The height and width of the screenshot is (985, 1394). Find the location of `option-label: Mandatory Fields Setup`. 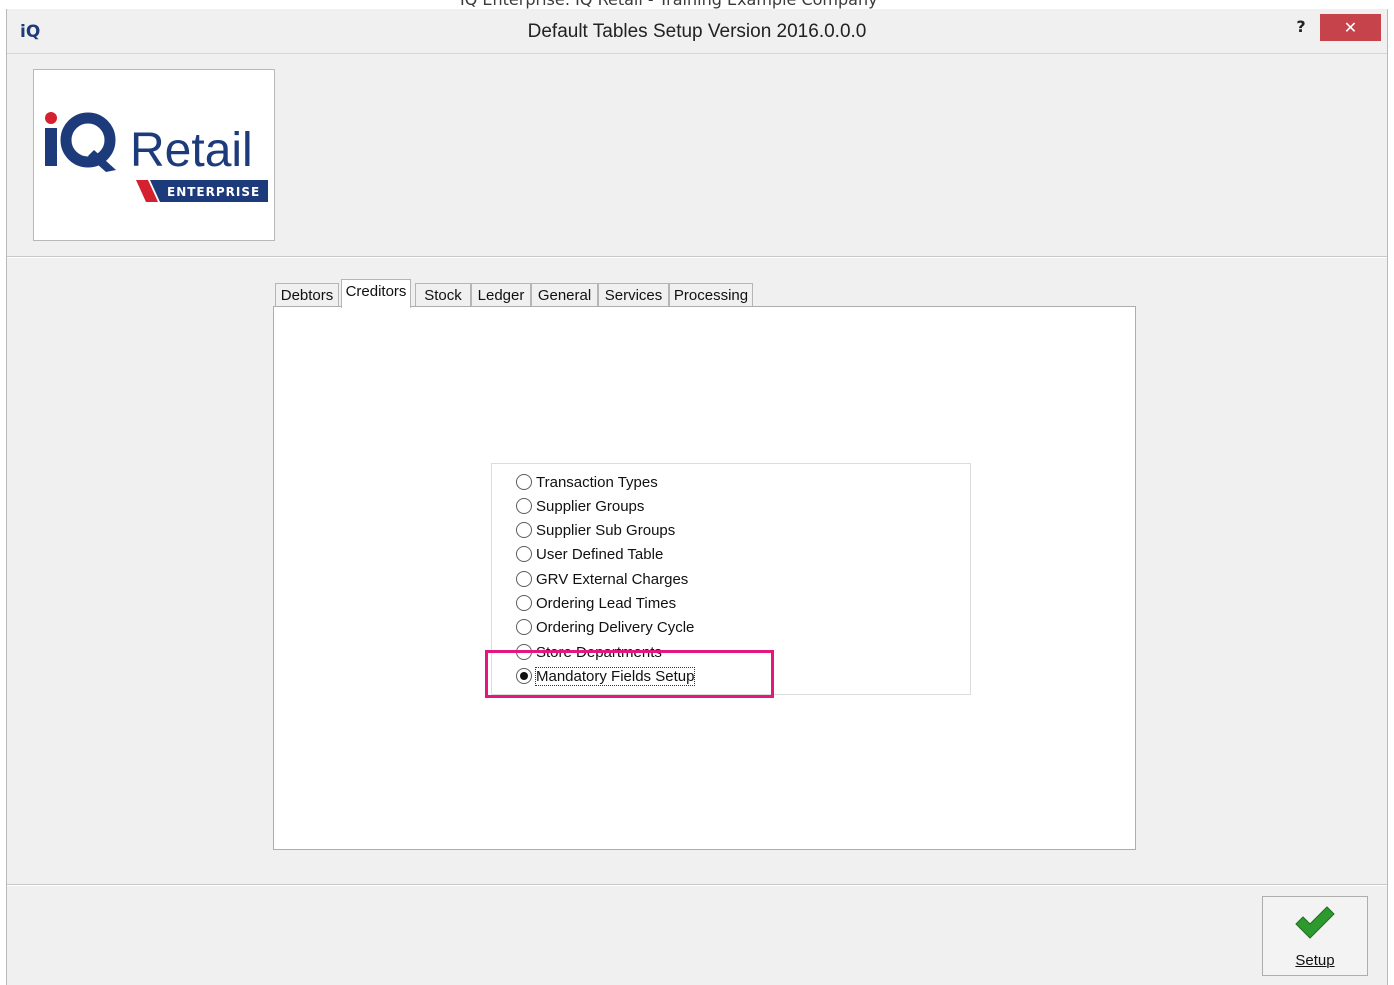

option-label: Mandatory Fields Setup is located at coordinates (615, 676).